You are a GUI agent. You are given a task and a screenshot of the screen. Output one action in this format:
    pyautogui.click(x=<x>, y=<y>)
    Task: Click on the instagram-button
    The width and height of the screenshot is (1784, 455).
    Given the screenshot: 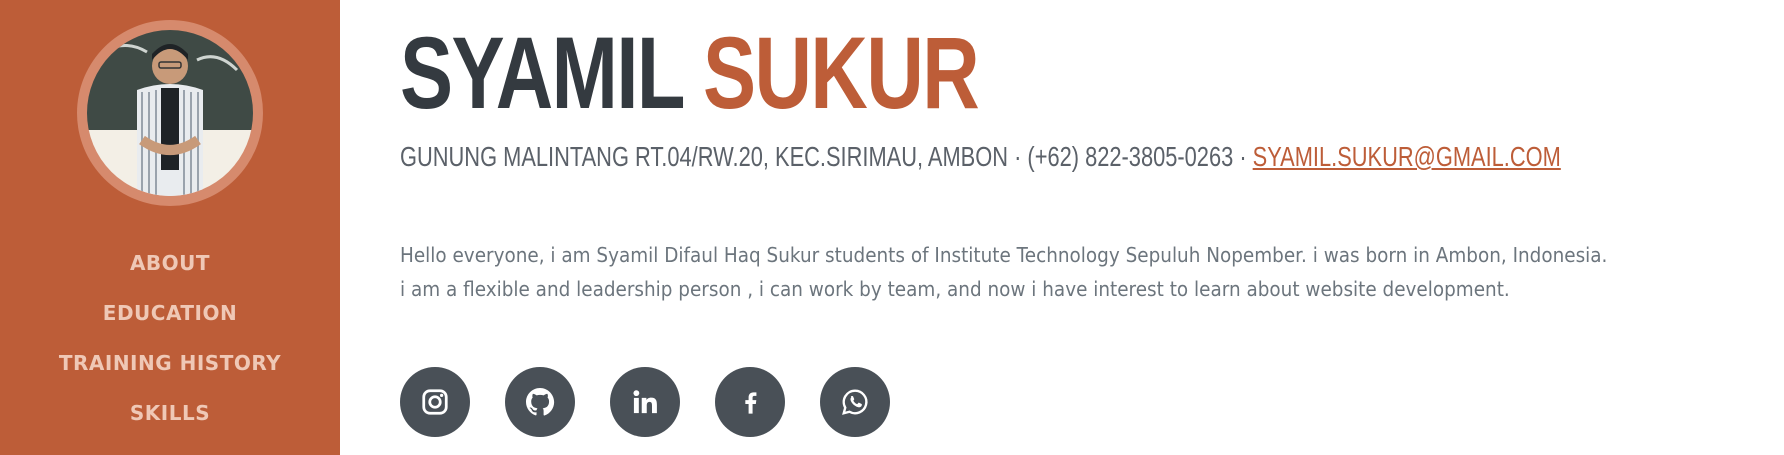 What is the action you would take?
    pyautogui.click(x=435, y=402)
    